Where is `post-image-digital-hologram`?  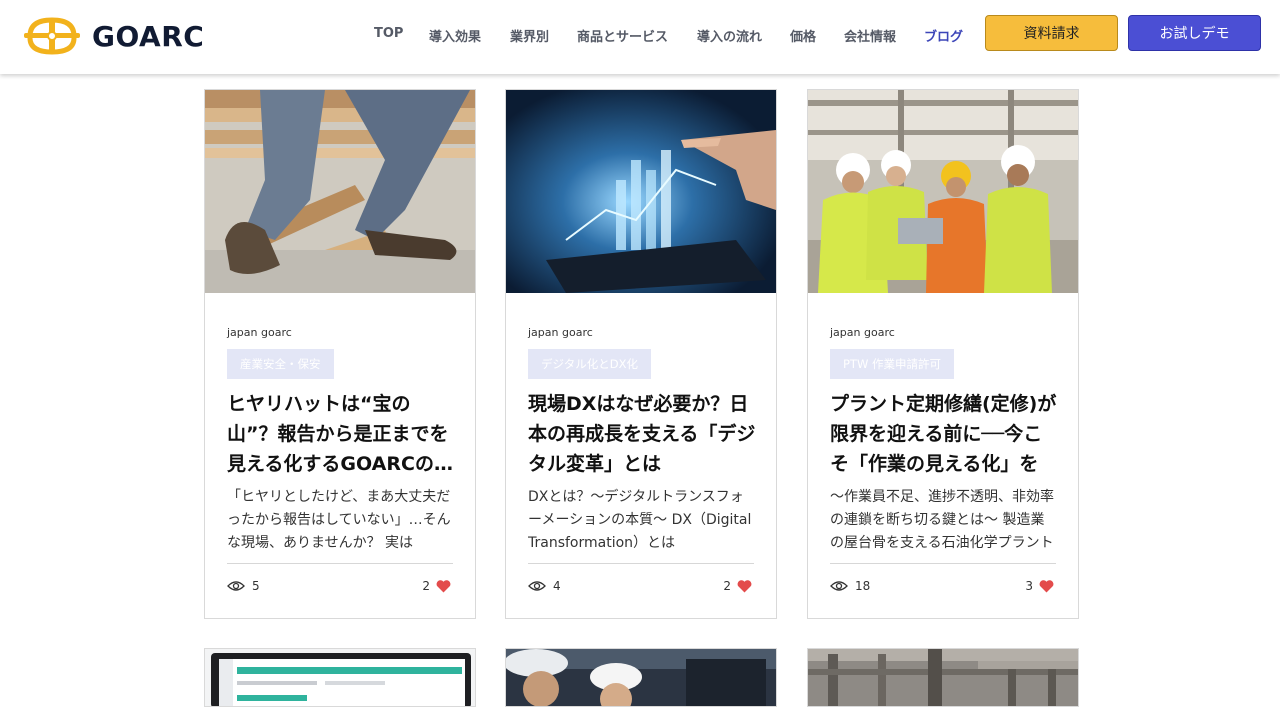
post-image-digital-hologram is located at coordinates (641, 191).